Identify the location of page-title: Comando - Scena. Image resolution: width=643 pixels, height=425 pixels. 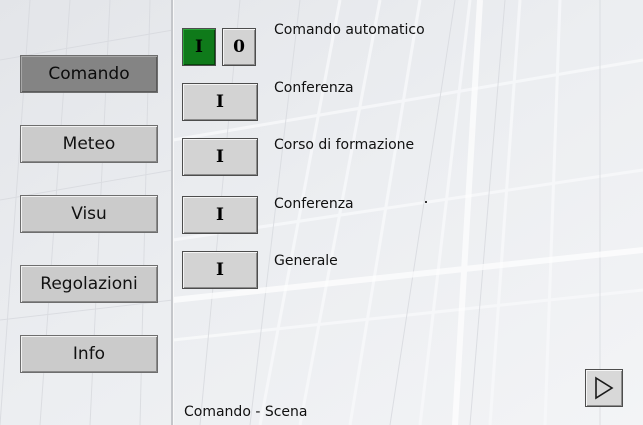
(246, 412).